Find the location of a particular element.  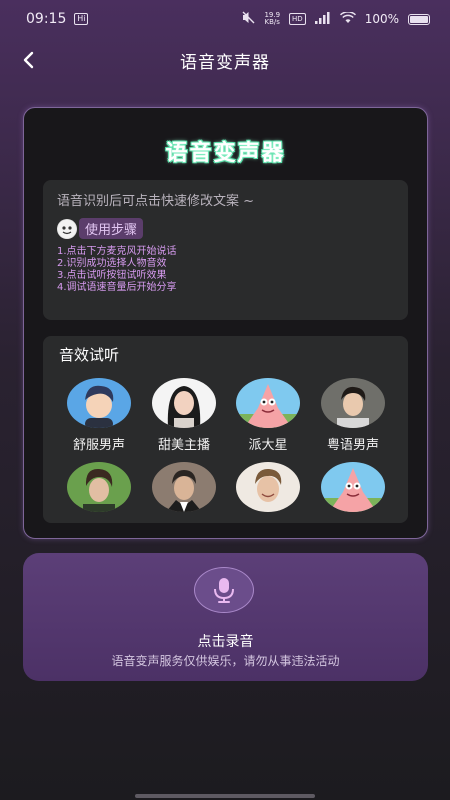

record-button is located at coordinates (224, 590).